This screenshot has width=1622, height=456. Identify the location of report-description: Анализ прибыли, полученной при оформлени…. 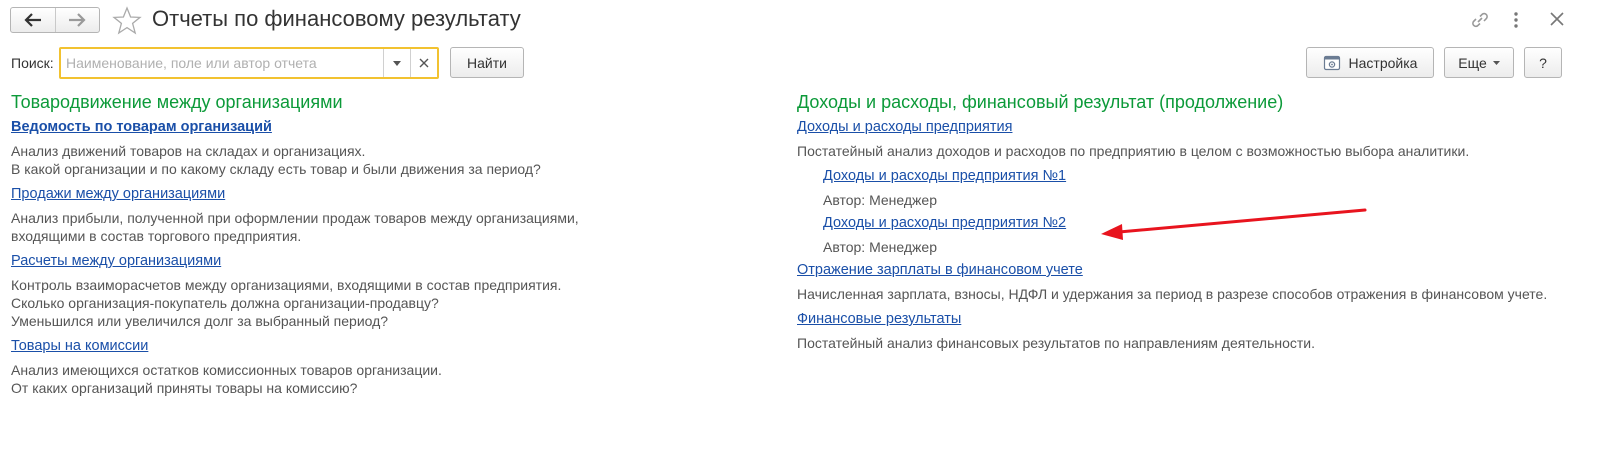
(381, 227).